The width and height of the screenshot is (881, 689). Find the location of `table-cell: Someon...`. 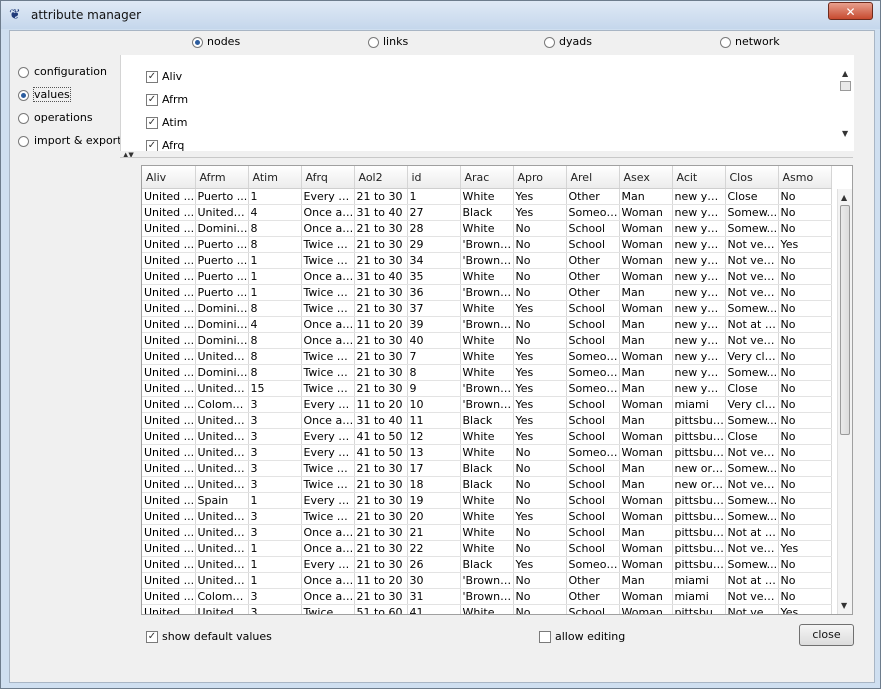

table-cell: Someon... is located at coordinates (593, 212).